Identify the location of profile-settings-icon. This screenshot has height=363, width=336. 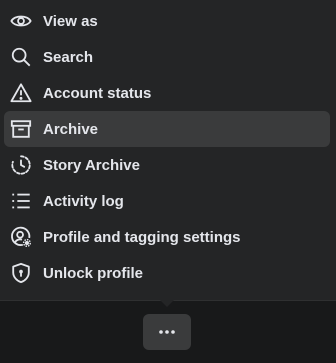
(21, 237).